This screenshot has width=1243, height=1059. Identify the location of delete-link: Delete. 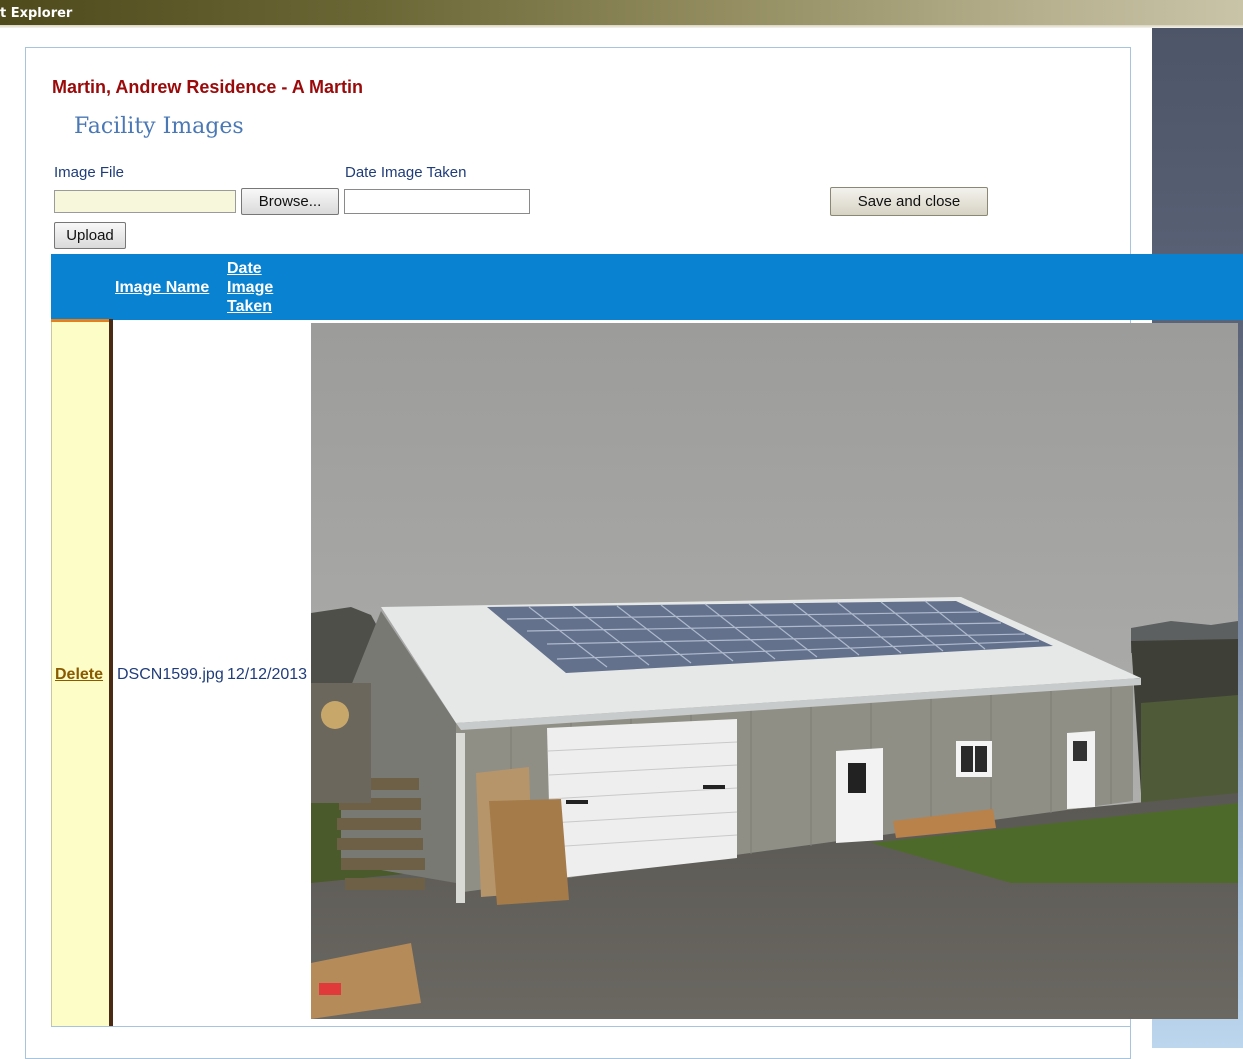
(79, 675).